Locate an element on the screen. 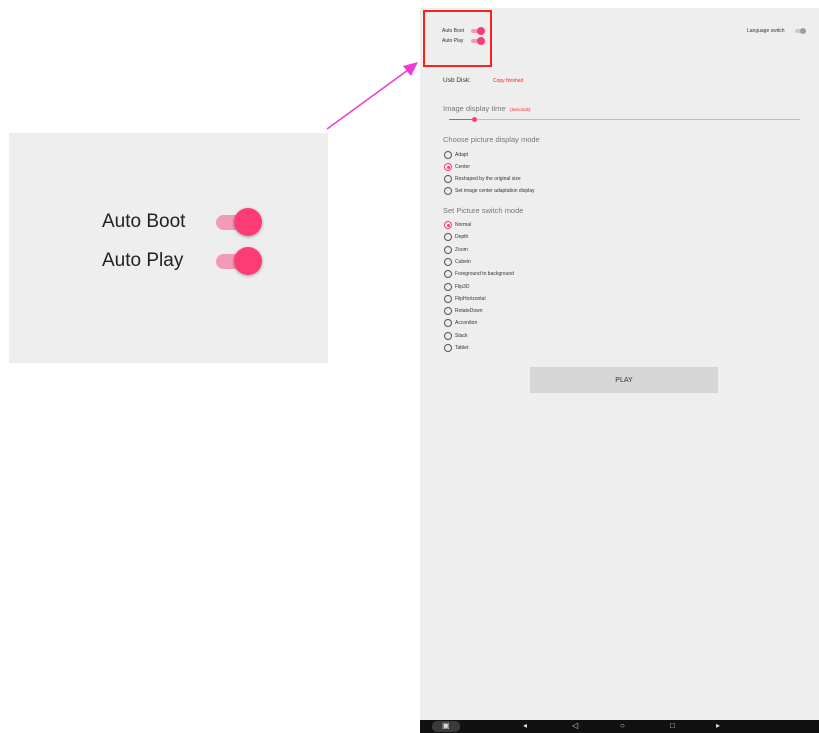 The height and width of the screenshot is (733, 819). display-mode-option-label: Set image center adaptation display is located at coordinates (495, 191).